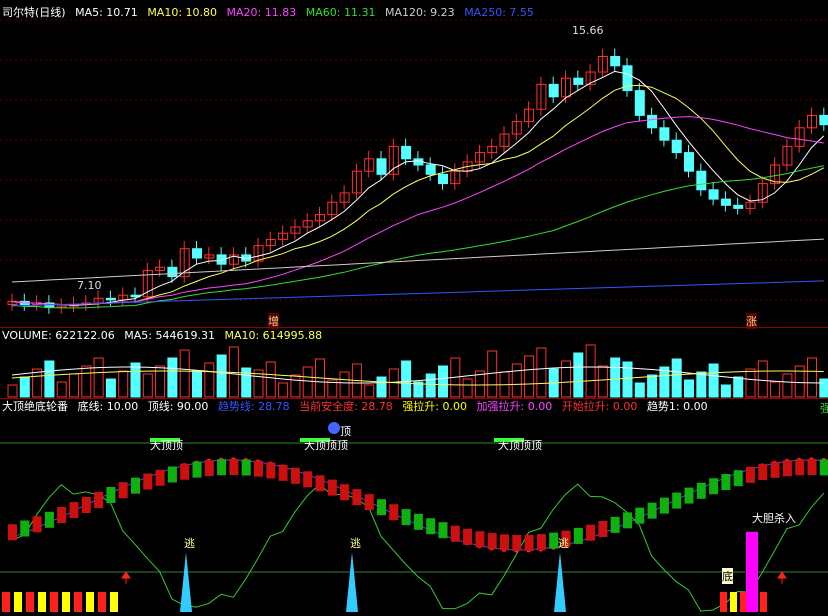  I want to click on trend-line-value: 趋势线: 28.78, so click(253, 406).